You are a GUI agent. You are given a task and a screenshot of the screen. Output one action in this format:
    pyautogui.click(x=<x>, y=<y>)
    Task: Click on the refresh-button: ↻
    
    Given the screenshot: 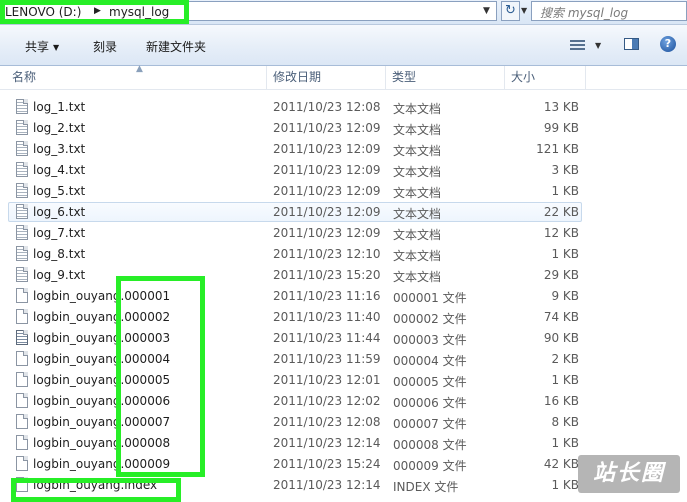 What is the action you would take?
    pyautogui.click(x=510, y=11)
    